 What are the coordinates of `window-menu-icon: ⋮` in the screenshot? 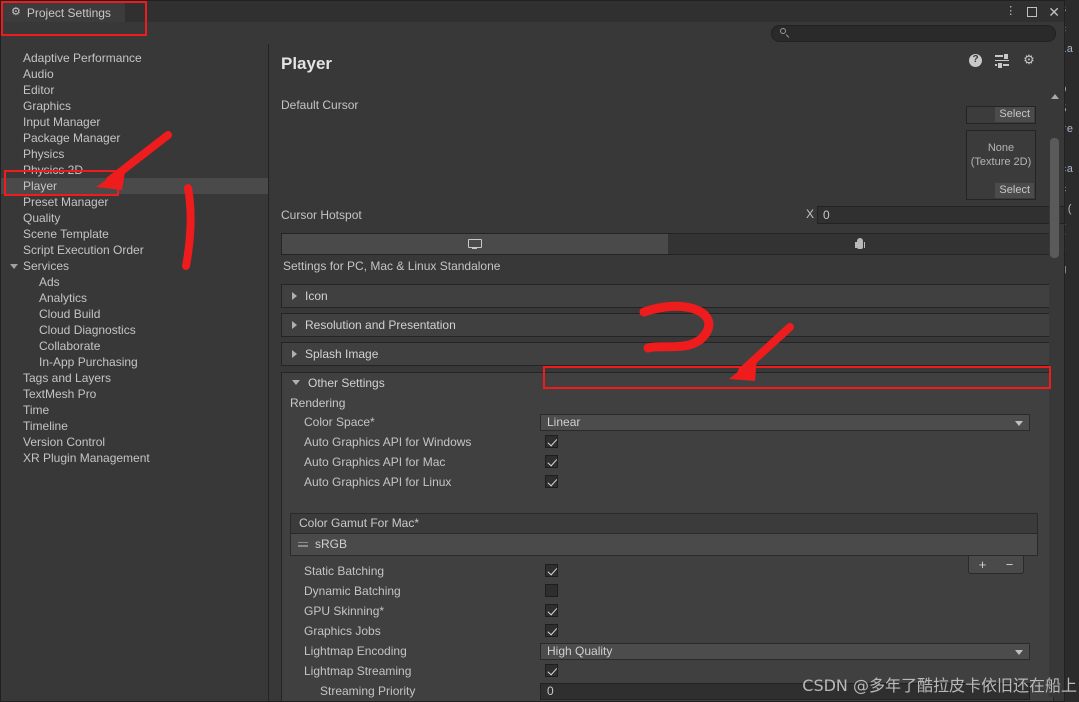 It's located at (1010, 11).